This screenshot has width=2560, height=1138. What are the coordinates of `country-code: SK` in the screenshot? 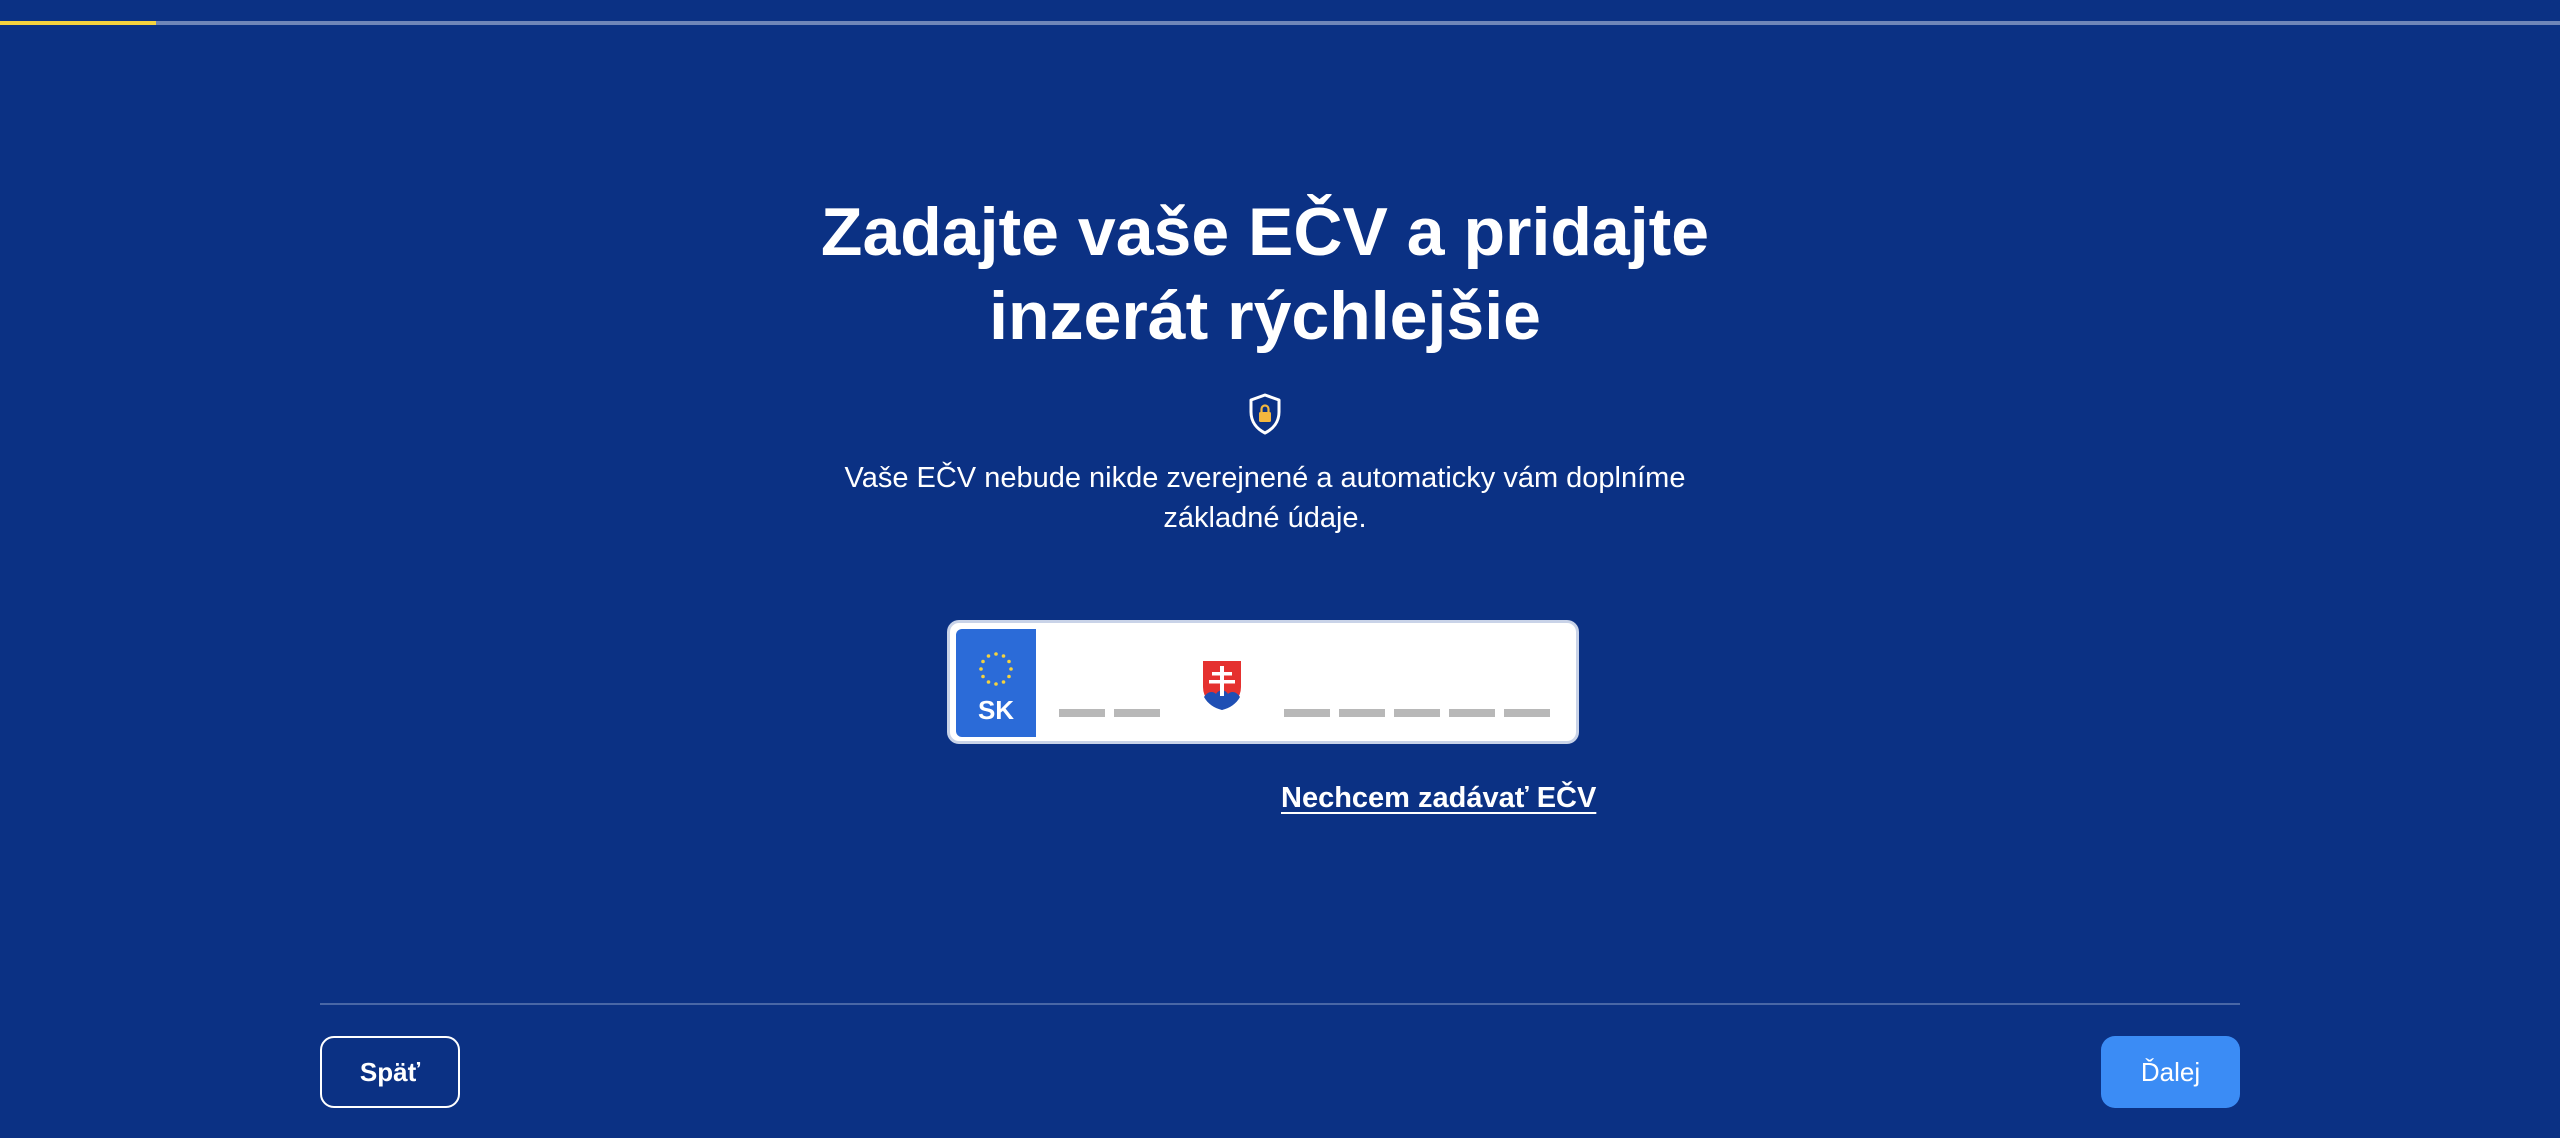 It's located at (996, 710).